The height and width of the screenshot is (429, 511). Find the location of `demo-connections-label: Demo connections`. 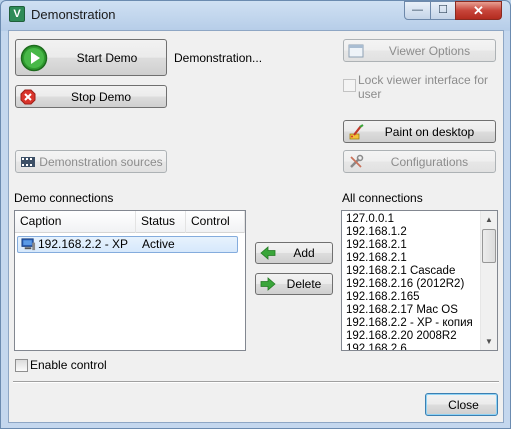

demo-connections-label: Demo connections is located at coordinates (64, 198).